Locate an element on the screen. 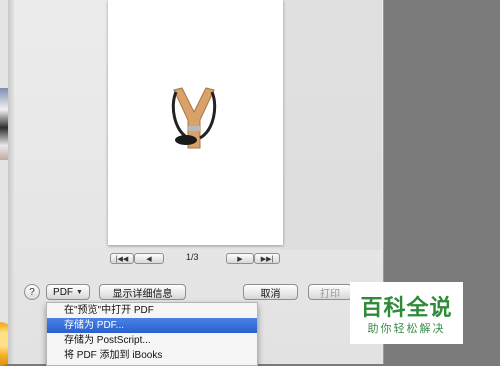 The width and height of the screenshot is (500, 366). last-page-button: ▶▶| is located at coordinates (267, 258).